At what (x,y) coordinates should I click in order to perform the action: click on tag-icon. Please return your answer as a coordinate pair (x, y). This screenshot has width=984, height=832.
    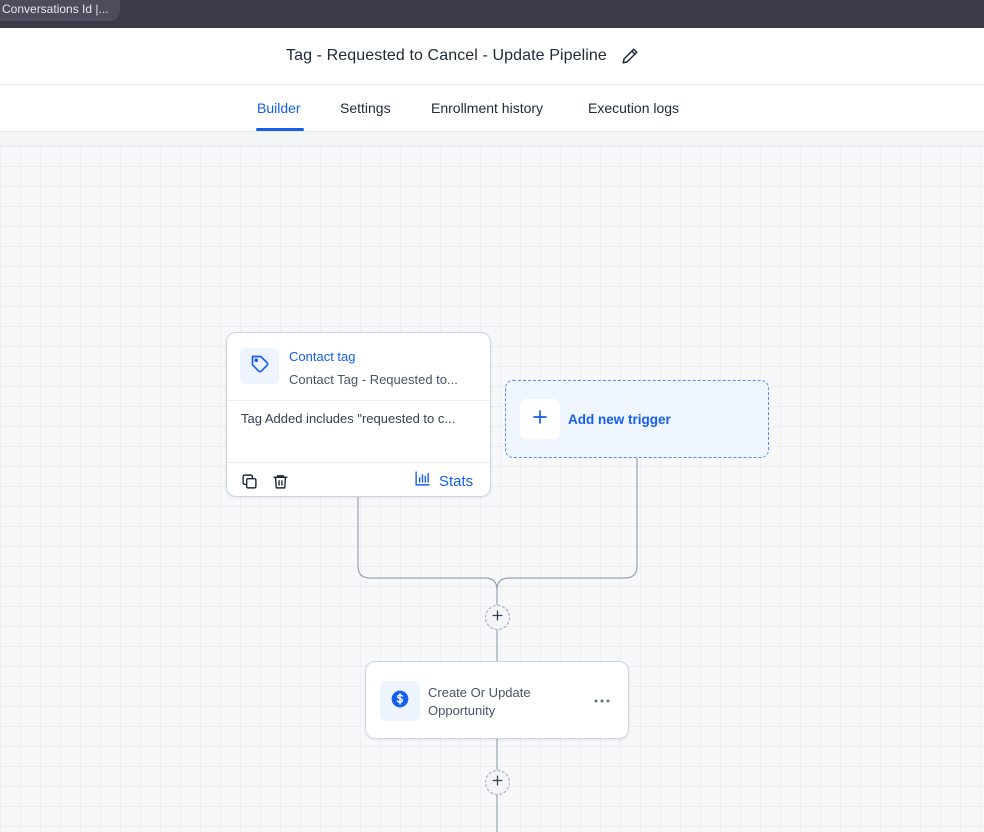
    Looking at the image, I should click on (260, 366).